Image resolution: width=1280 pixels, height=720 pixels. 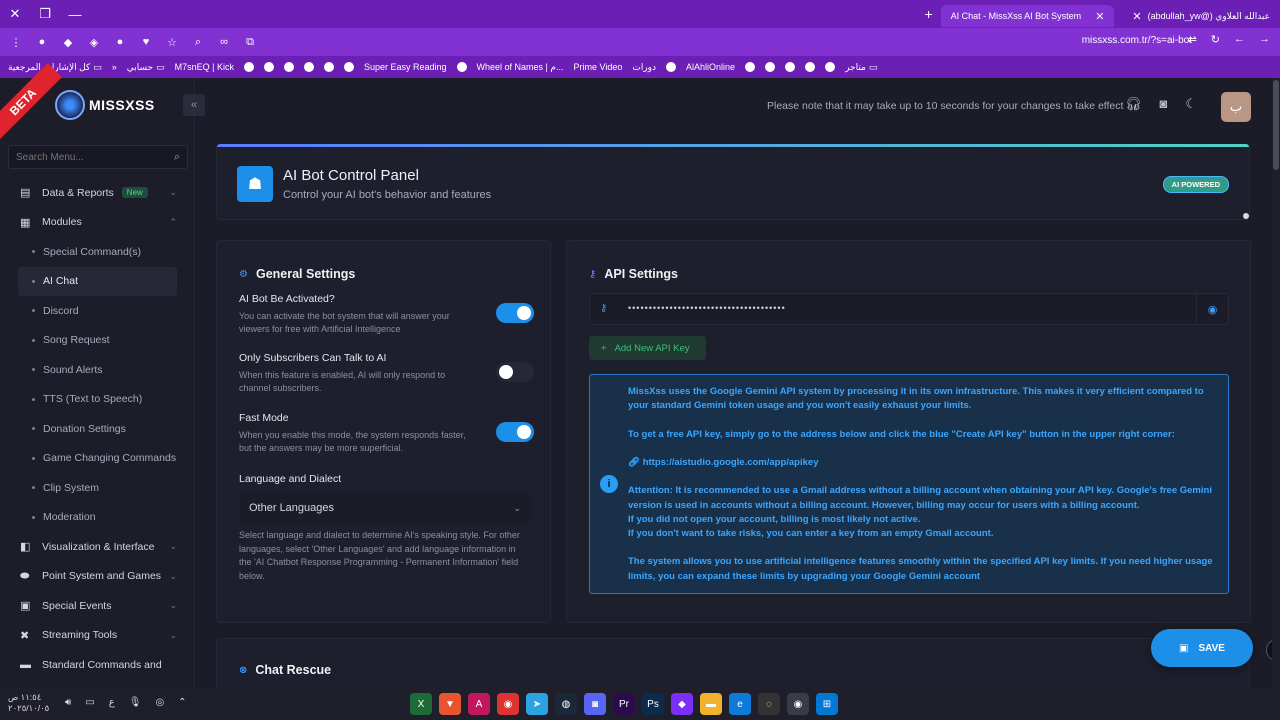 I want to click on sidebar-sub-donation-settings: Donation Settings, so click(x=97, y=429).